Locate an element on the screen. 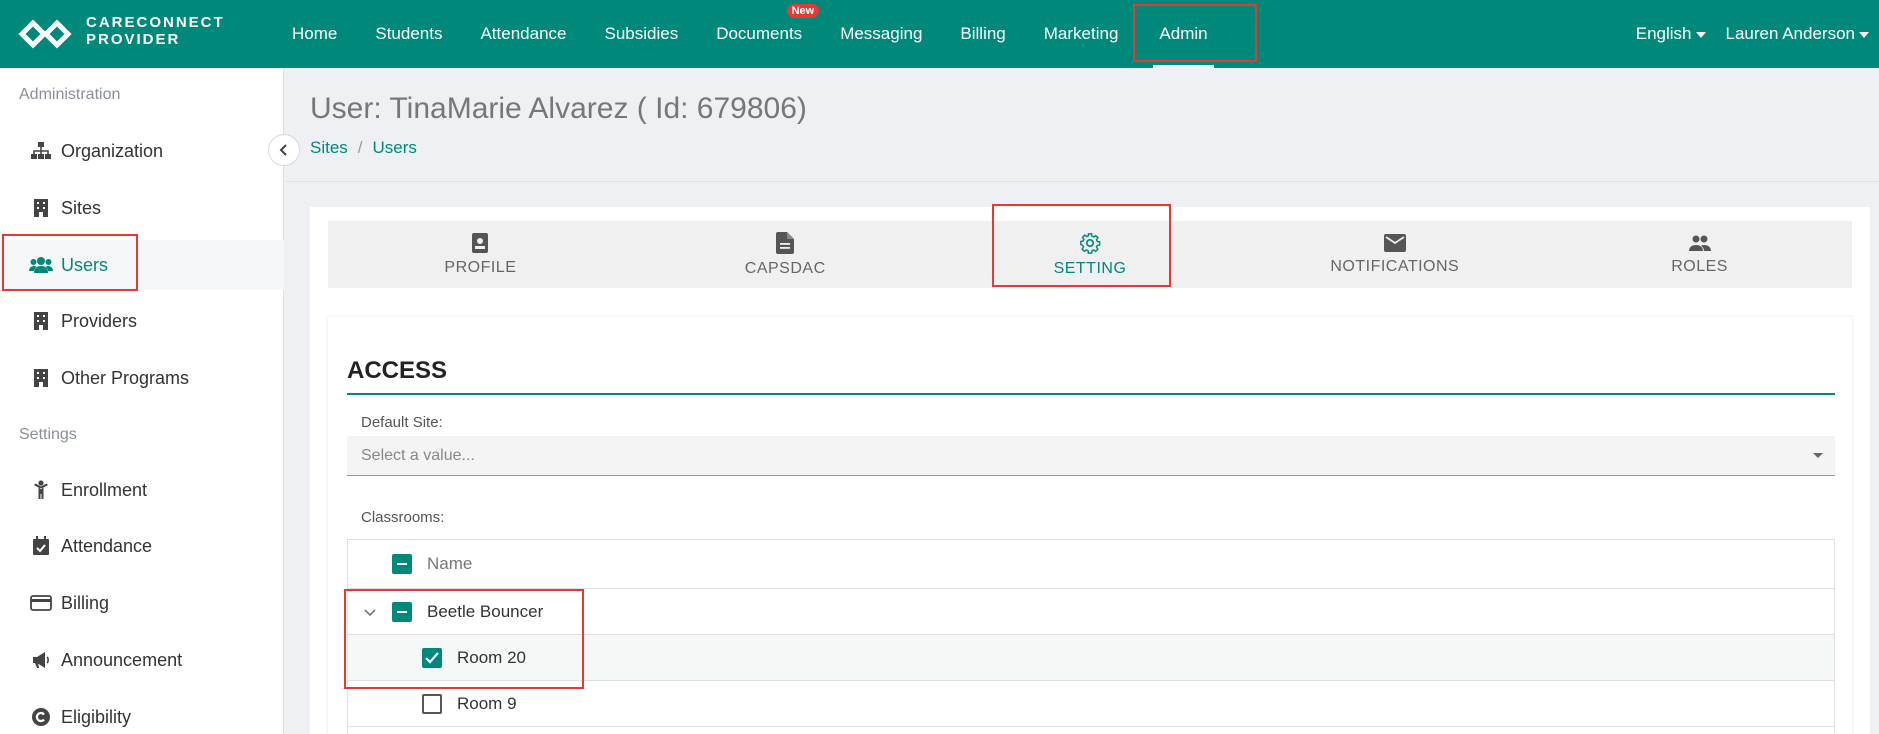 The height and width of the screenshot is (734, 1879). people-icon is located at coordinates (1699, 243).